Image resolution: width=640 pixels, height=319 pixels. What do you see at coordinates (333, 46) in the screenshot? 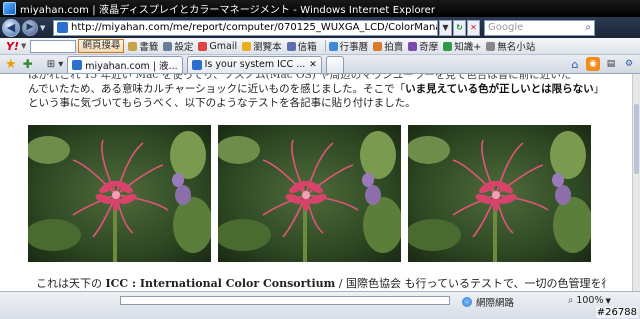
I see `calendar-icon` at bounding box center [333, 46].